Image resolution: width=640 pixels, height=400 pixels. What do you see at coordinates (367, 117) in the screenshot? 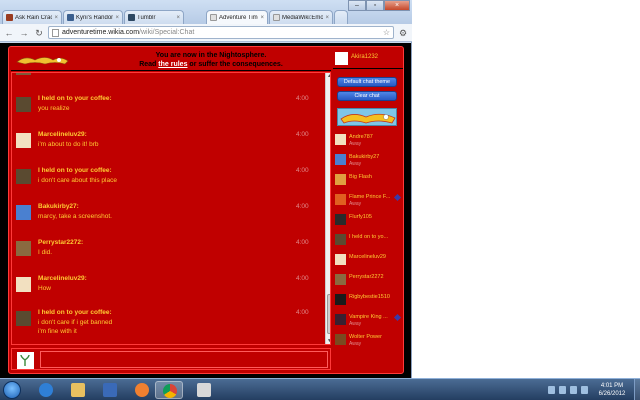
I see `adventure-time-banner` at bounding box center [367, 117].